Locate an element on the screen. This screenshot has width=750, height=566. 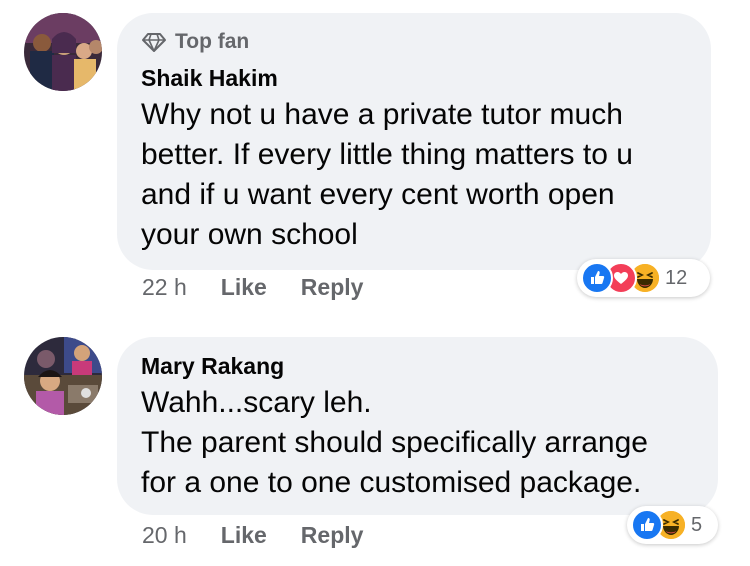
timestamp: 22 h is located at coordinates (164, 287).